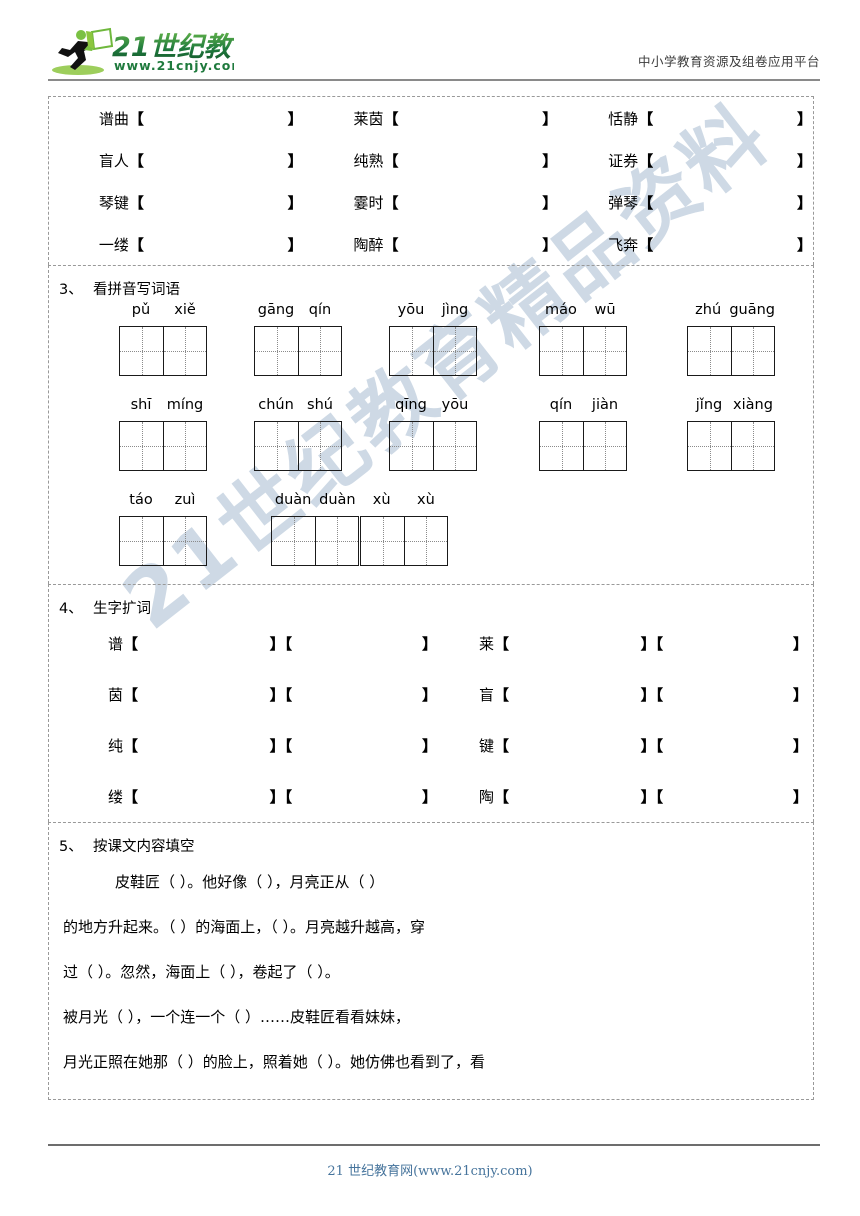  What do you see at coordinates (376, 202) in the screenshot?
I see `word-cell: 霎时【` at bounding box center [376, 202].